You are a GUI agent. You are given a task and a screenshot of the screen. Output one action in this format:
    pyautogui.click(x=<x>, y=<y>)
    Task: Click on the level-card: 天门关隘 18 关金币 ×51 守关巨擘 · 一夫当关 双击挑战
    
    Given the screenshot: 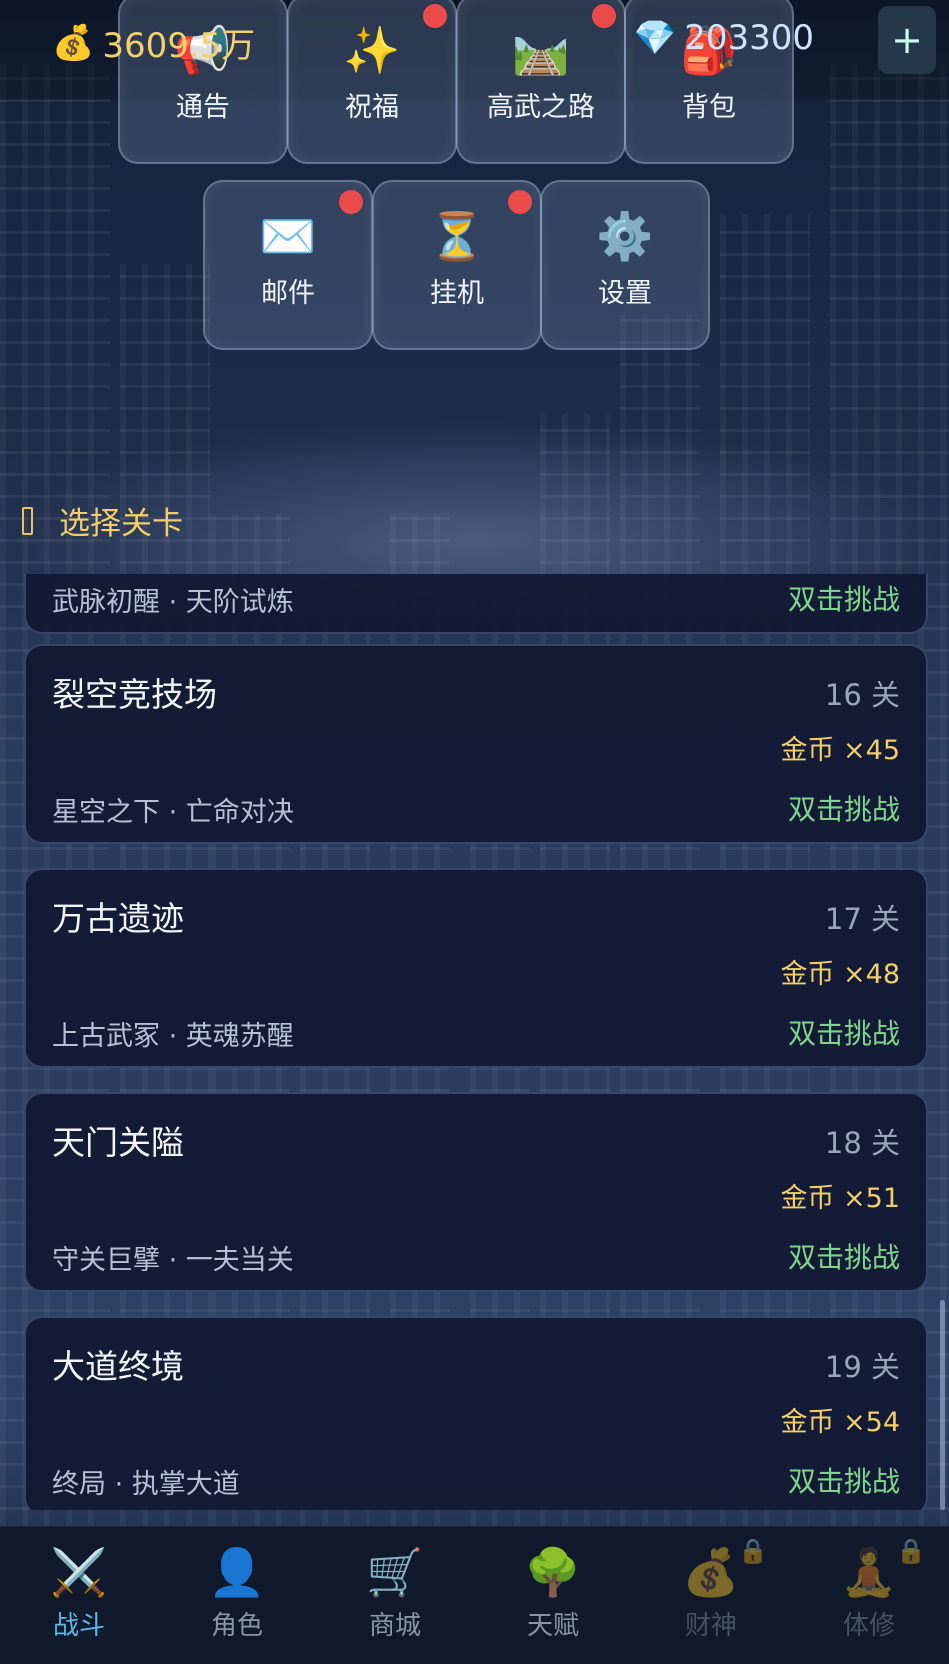 What is the action you would take?
    pyautogui.click(x=476, y=1192)
    